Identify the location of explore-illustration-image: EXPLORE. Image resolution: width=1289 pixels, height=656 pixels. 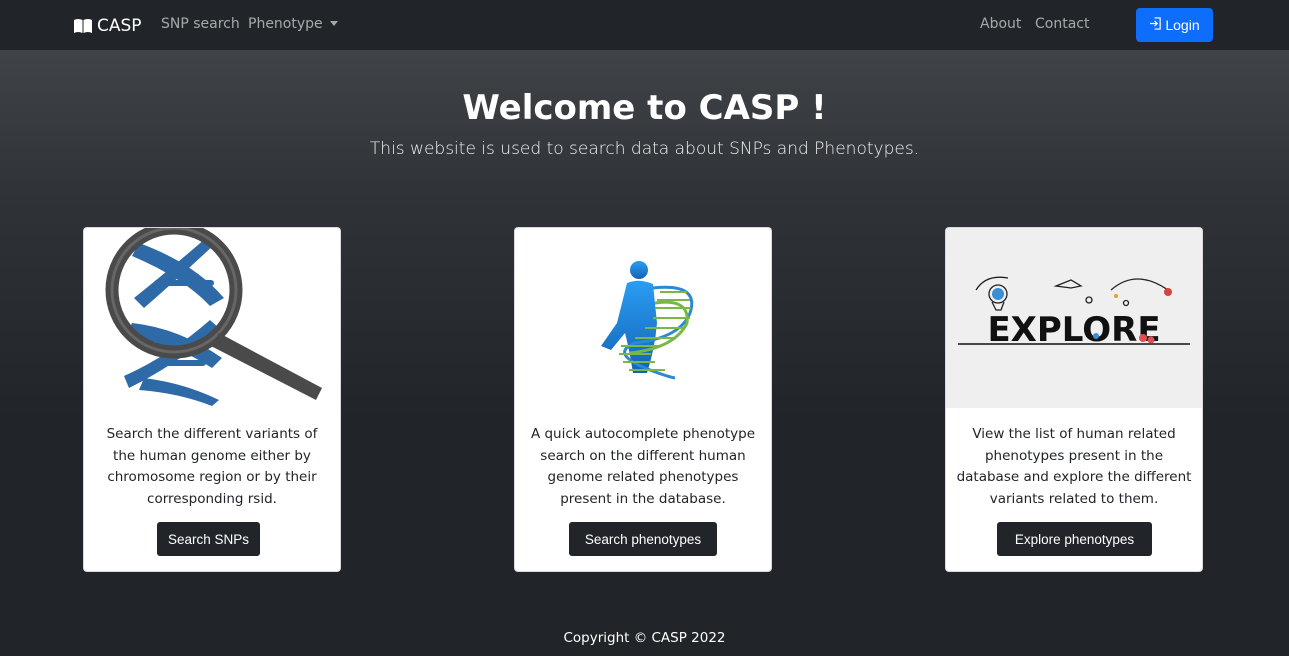
(1074, 318).